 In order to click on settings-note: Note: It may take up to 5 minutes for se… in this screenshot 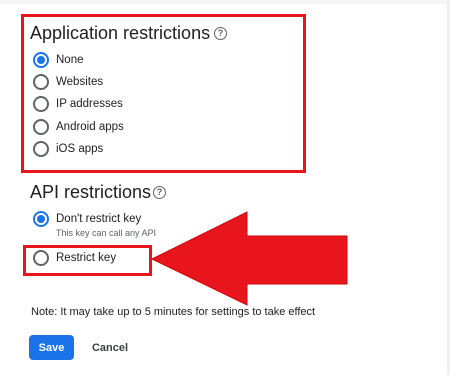, I will do `click(173, 312)`.